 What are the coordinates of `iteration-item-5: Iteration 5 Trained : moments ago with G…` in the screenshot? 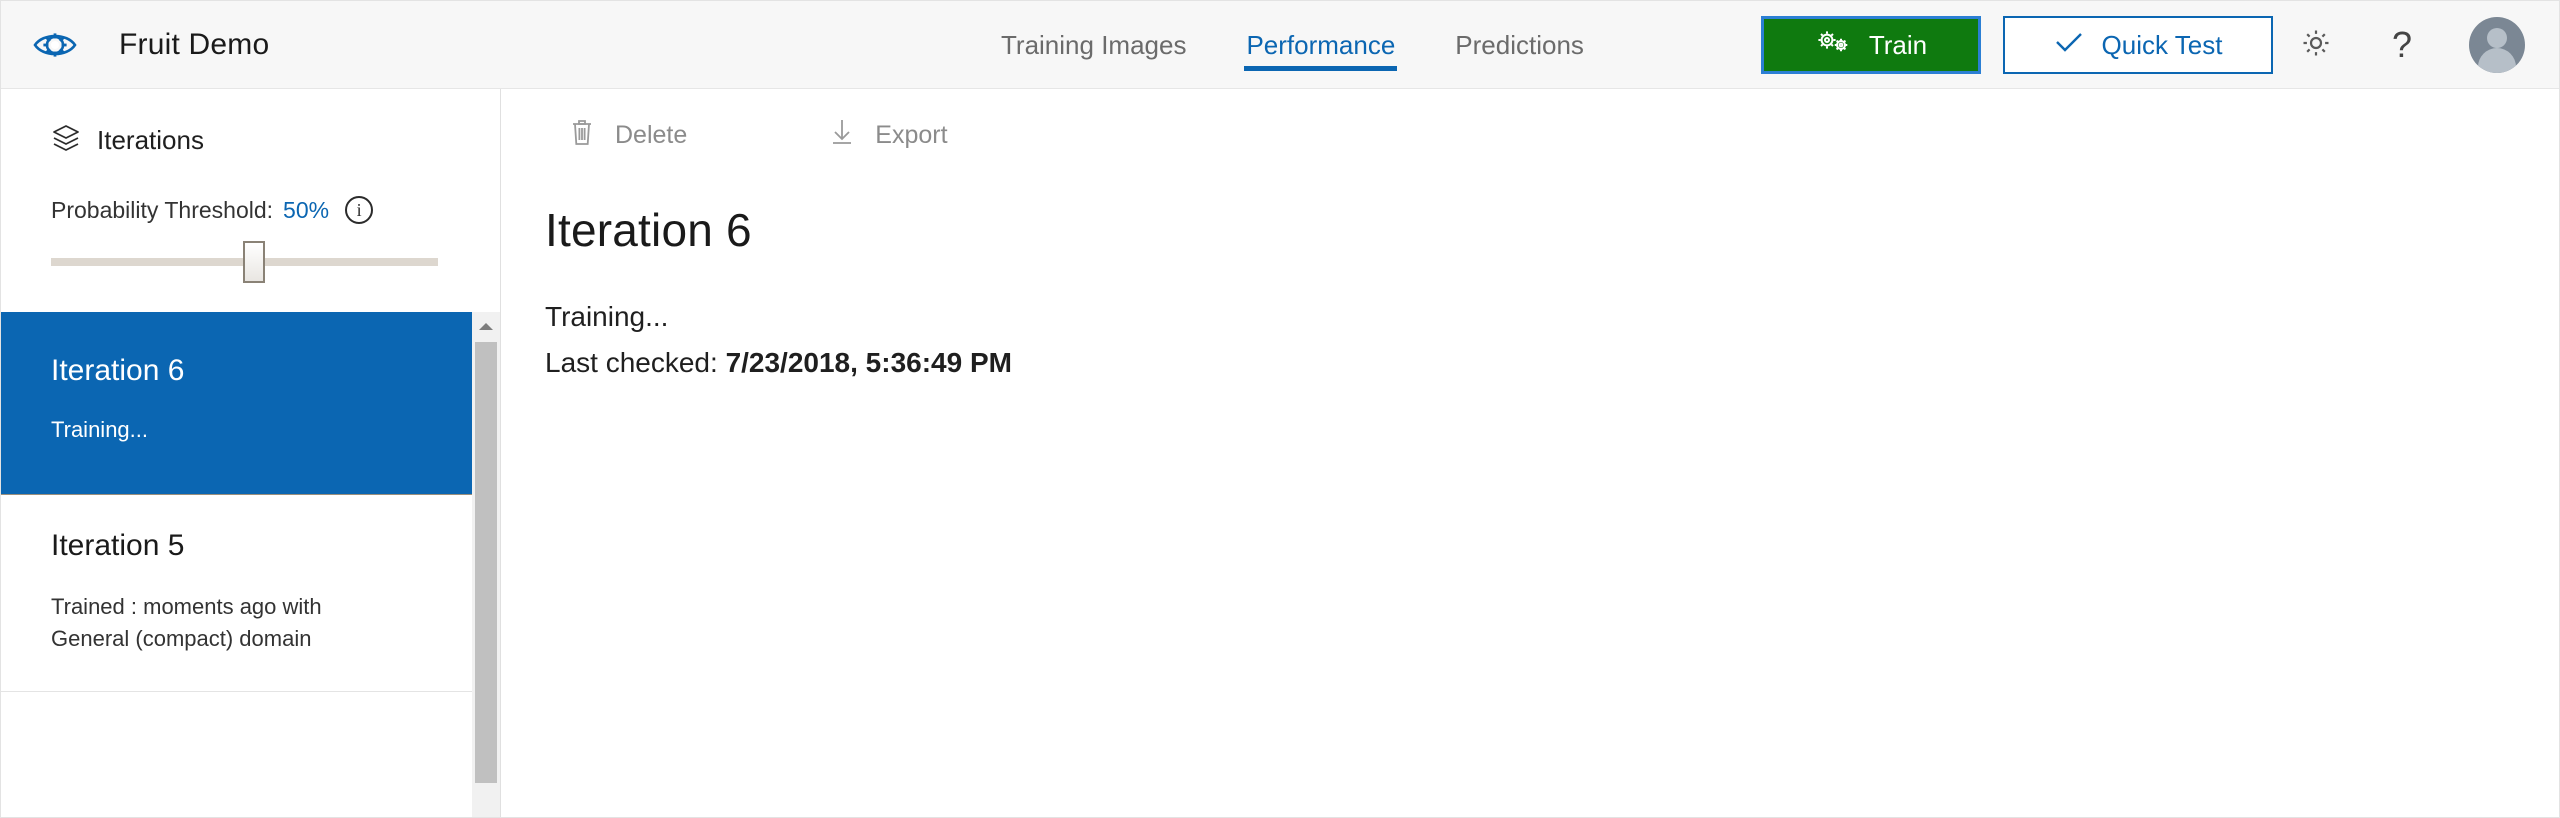 It's located at (250, 593).